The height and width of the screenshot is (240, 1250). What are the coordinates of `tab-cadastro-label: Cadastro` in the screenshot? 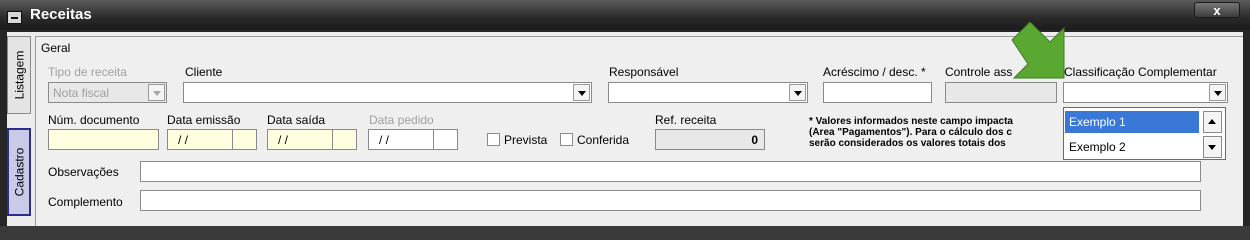 It's located at (19, 172).